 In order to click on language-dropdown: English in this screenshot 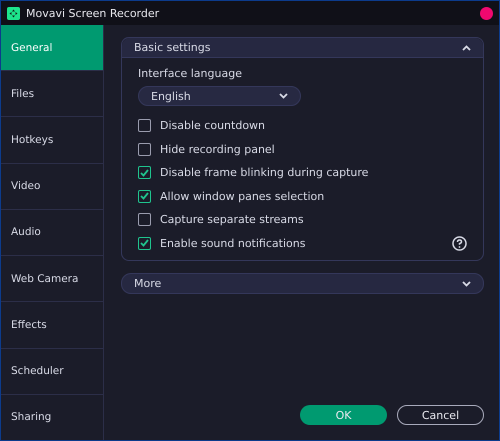, I will do `click(219, 96)`.